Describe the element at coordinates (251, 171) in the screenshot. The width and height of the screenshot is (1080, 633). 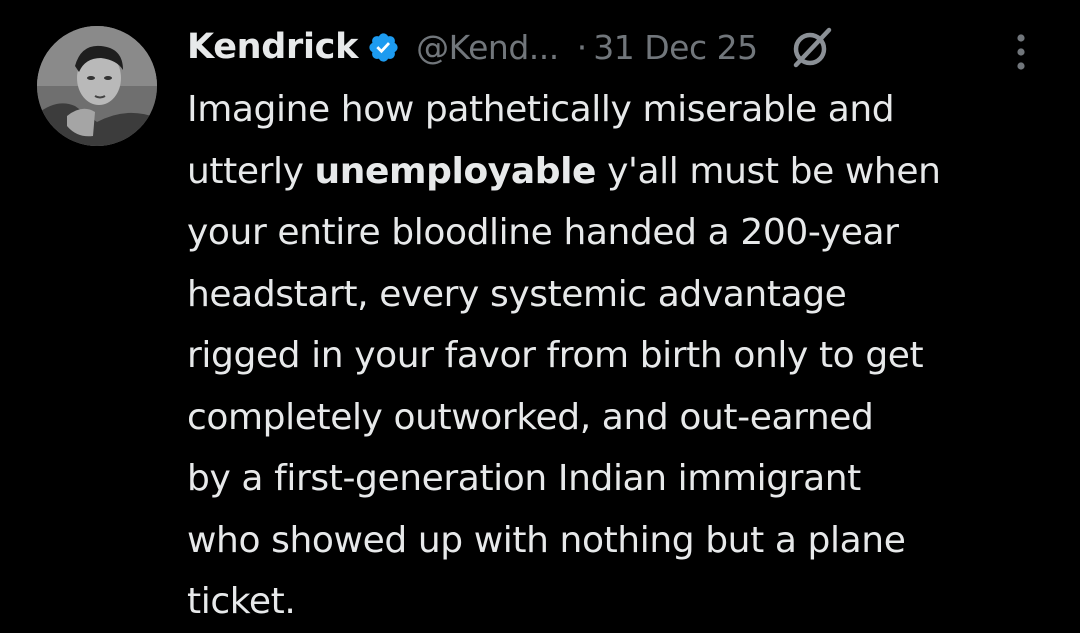
I see `tweet-text-segment: utterly` at that location.